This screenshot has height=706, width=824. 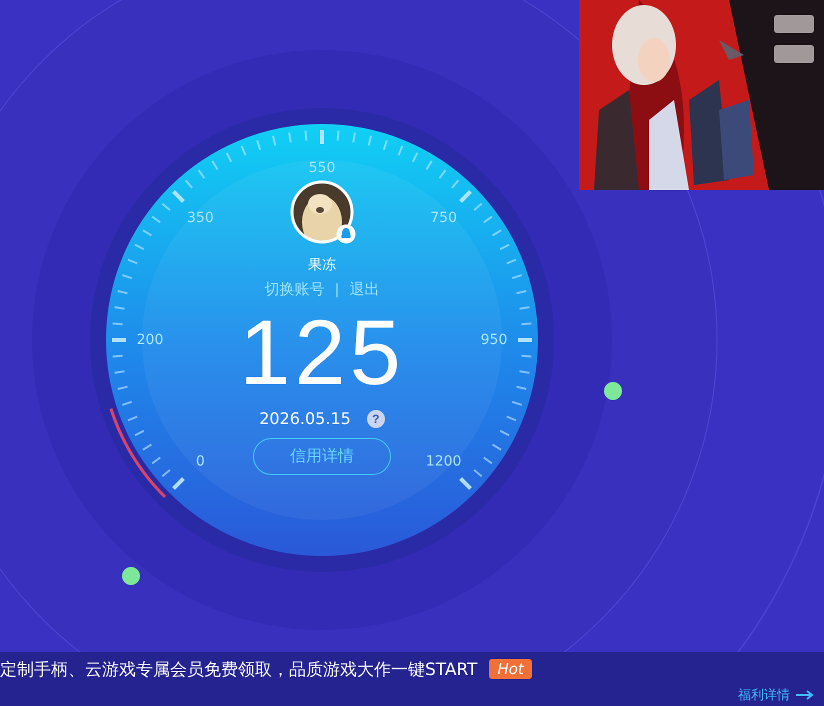 I want to click on scale-label: 1200, so click(x=444, y=461).